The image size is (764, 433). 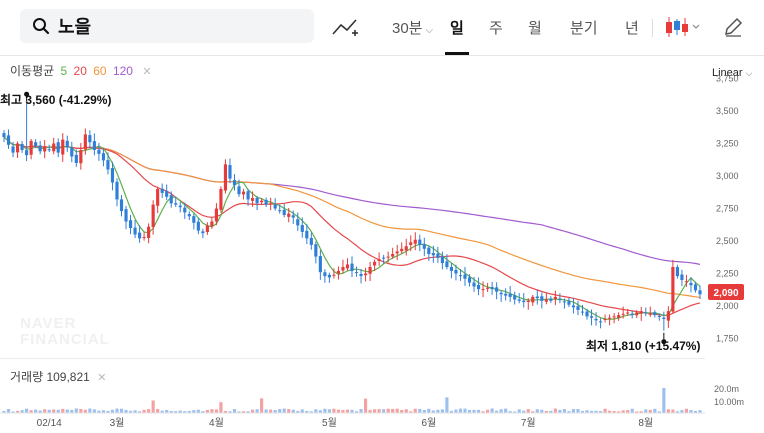 I want to click on volume-tick-20m: 20.0m, so click(x=726, y=389).